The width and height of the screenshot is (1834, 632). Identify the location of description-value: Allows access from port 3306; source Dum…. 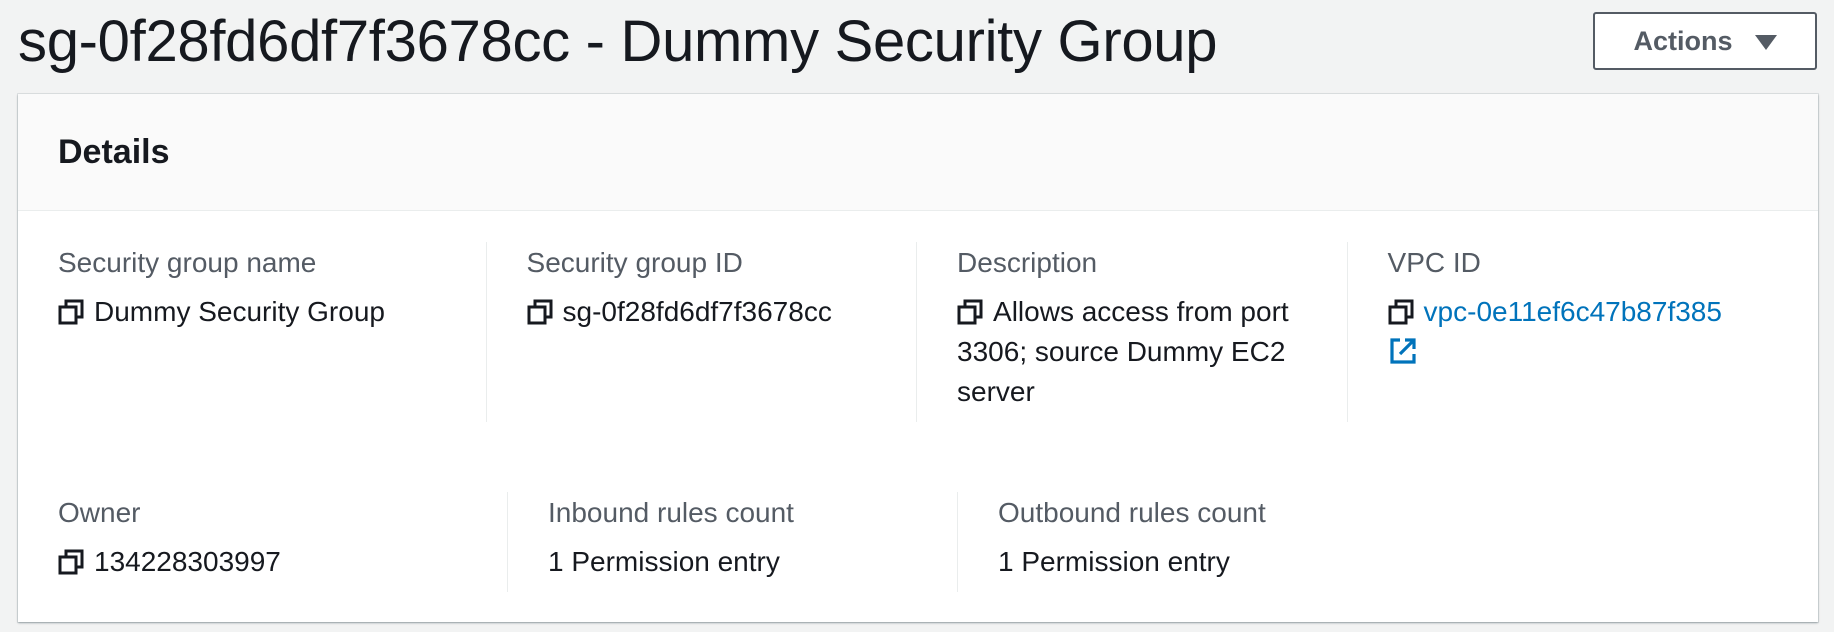
(1123, 351).